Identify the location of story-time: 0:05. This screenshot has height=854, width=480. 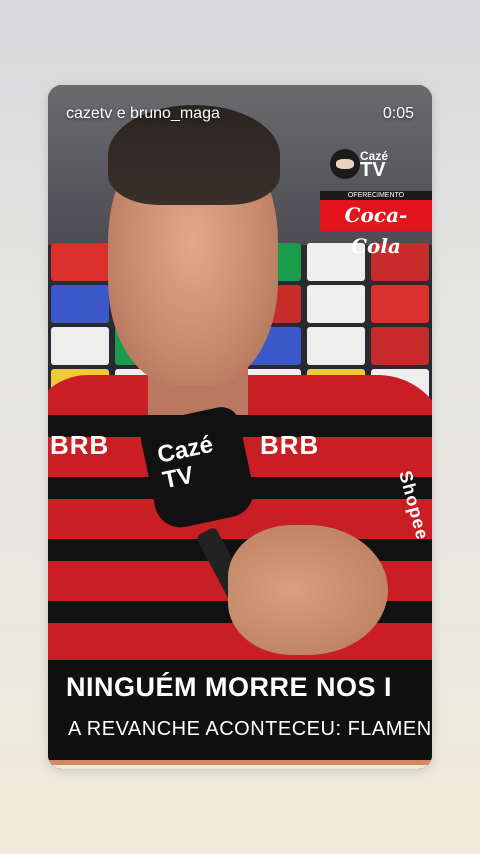
(398, 113).